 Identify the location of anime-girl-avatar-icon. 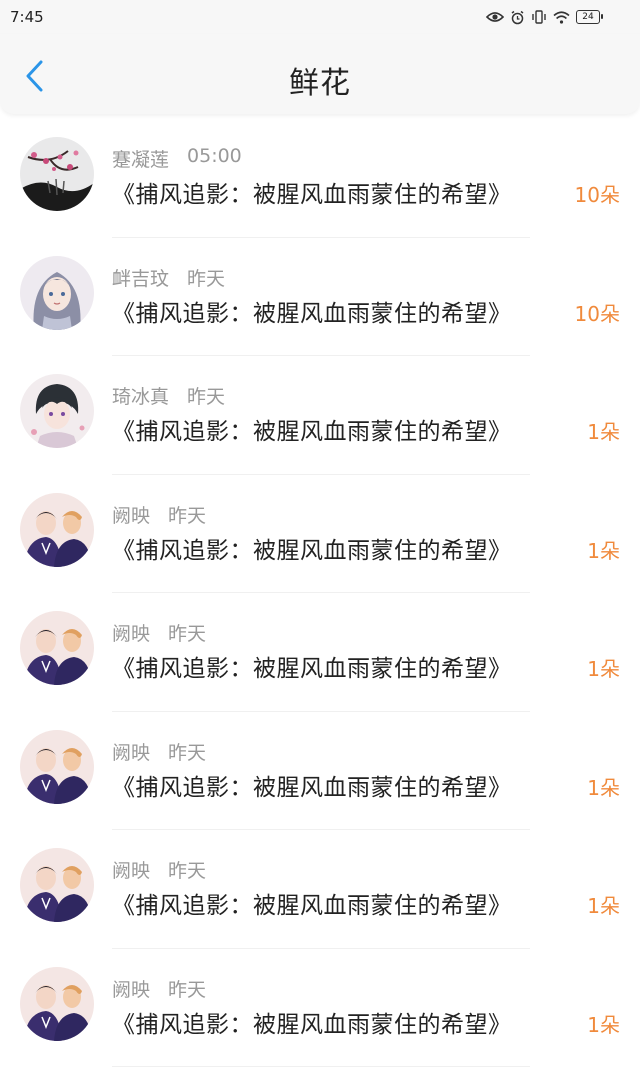
(57, 293).